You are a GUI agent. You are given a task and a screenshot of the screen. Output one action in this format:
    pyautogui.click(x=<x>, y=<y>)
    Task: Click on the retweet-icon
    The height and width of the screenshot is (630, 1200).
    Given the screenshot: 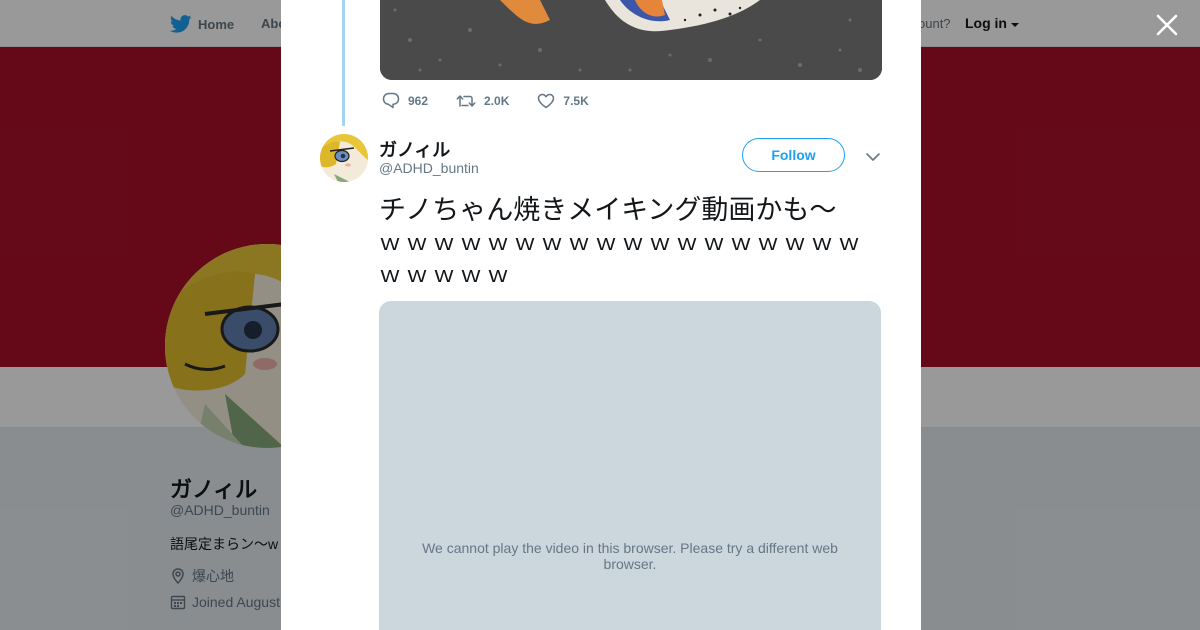 What is the action you would take?
    pyautogui.click(x=466, y=100)
    